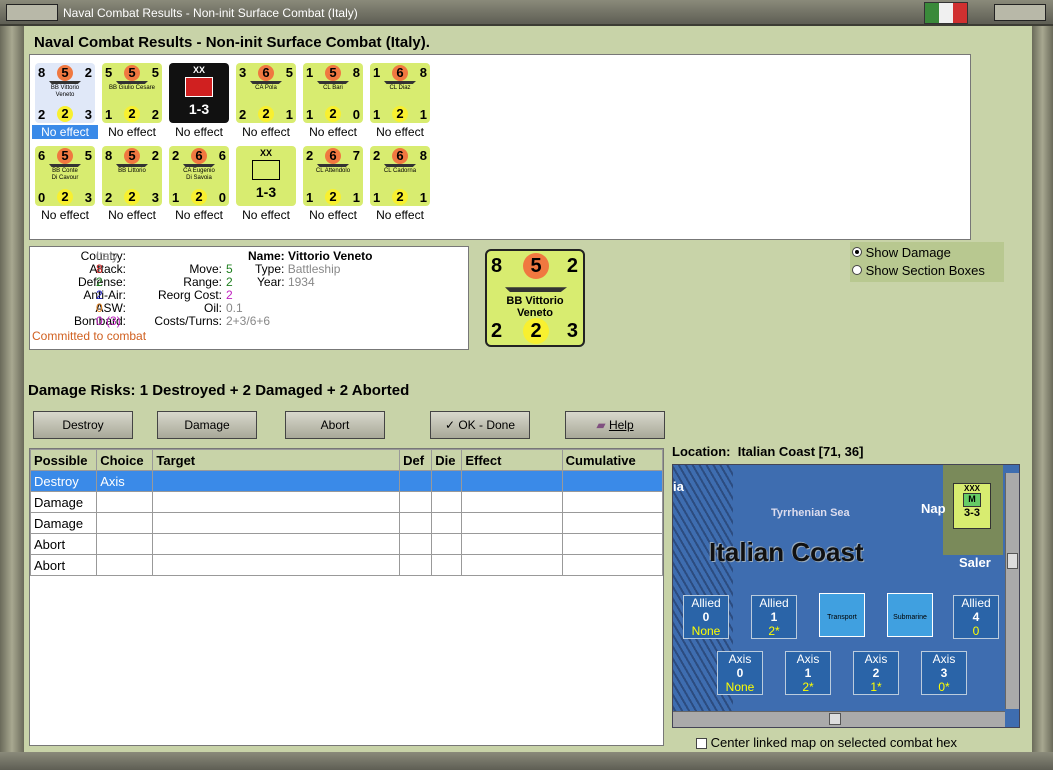  I want to click on map-stack-box: Allied 4 0, so click(976, 617).